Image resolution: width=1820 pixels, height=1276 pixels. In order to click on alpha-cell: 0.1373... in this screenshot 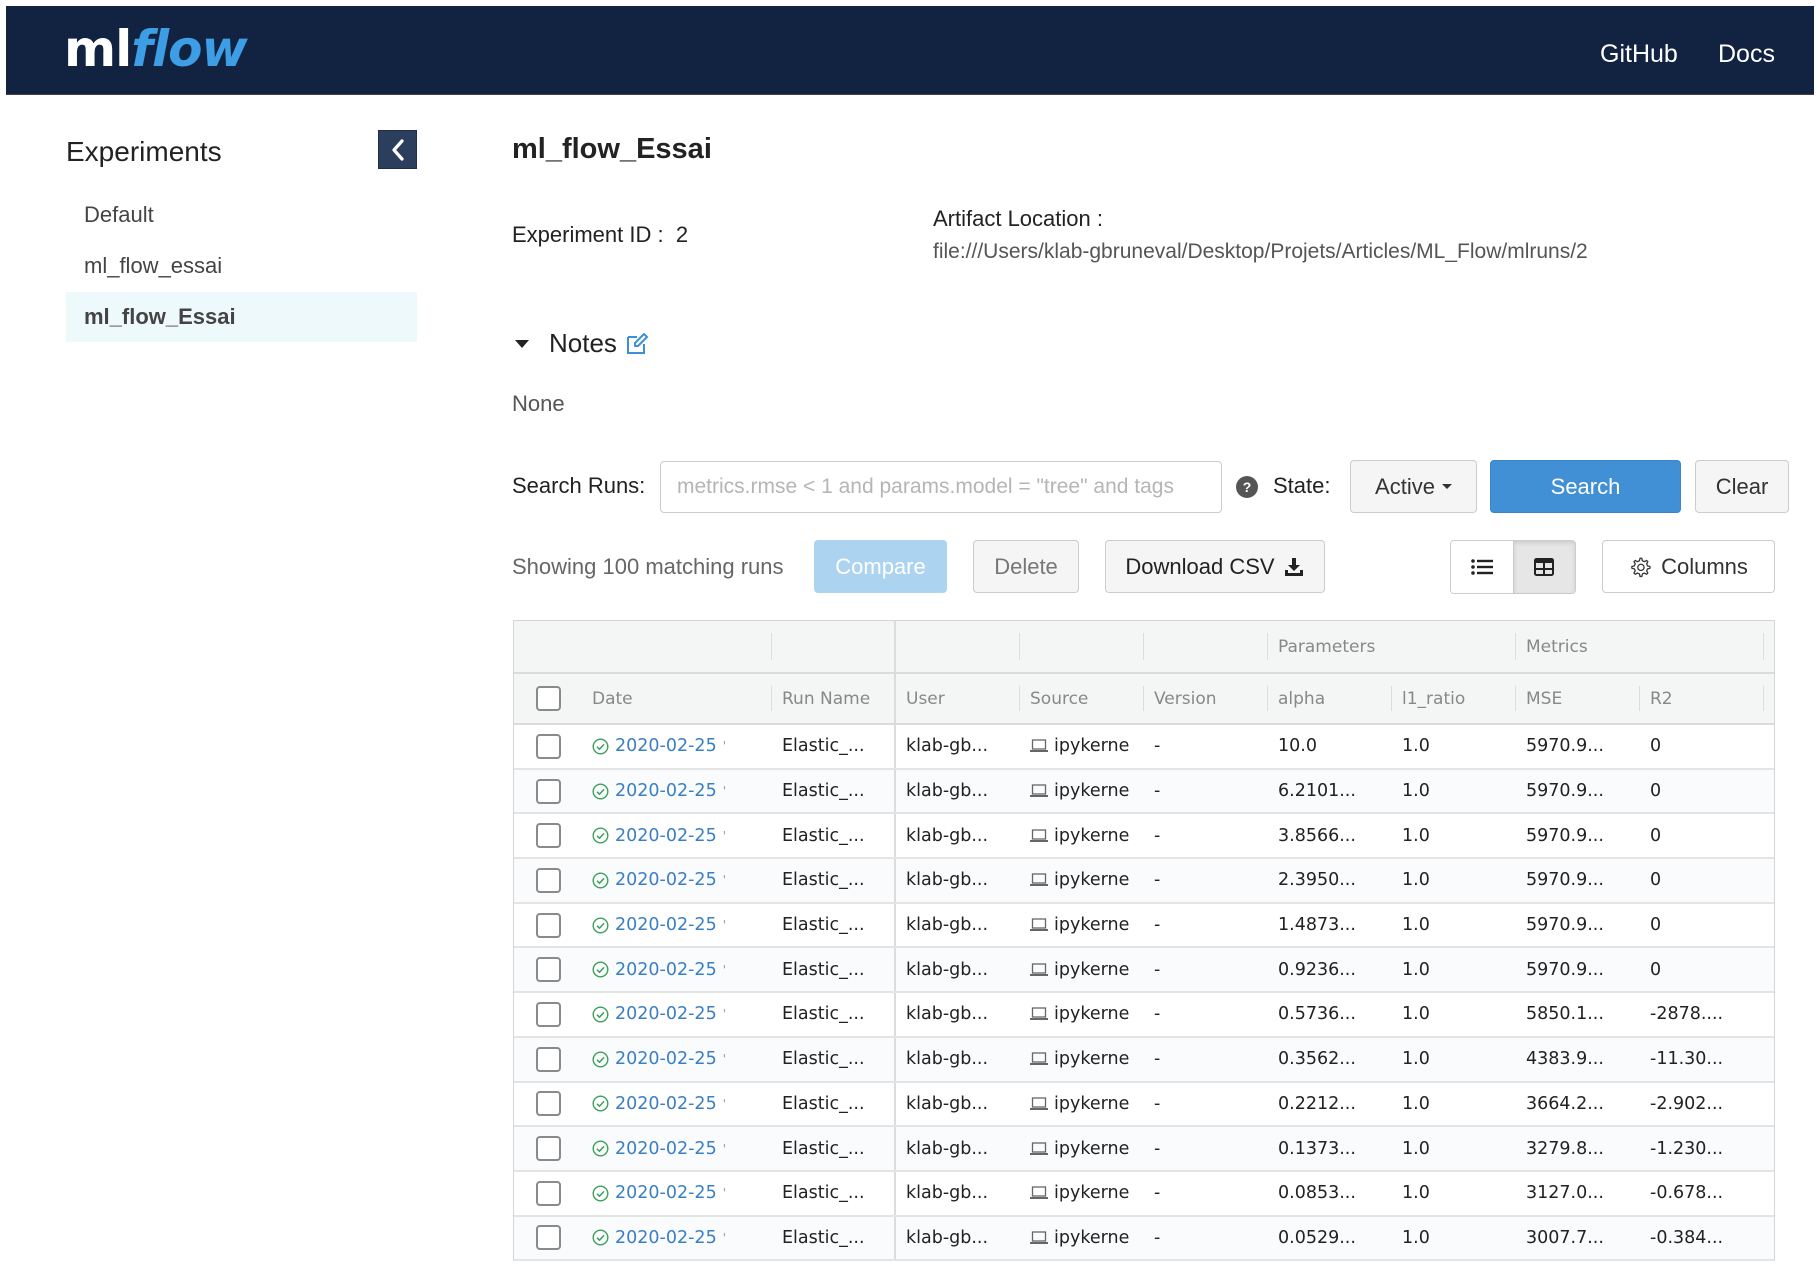, I will do `click(1317, 1148)`.